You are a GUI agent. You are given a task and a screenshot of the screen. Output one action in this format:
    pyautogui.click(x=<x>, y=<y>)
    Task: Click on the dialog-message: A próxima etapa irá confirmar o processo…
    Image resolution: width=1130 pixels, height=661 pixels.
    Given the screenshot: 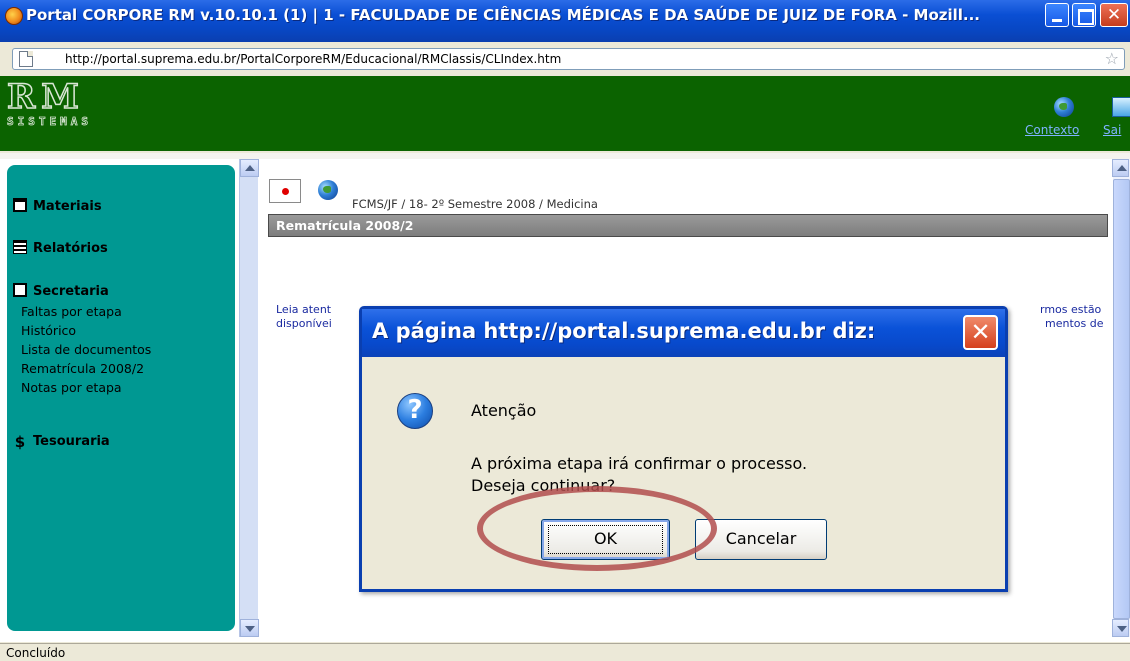 What is the action you would take?
    pyautogui.click(x=639, y=463)
    